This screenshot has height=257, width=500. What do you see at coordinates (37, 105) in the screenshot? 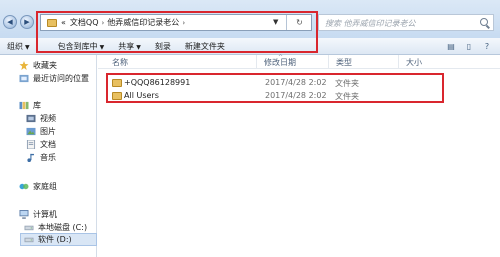
I see `nav-label: 库` at bounding box center [37, 105].